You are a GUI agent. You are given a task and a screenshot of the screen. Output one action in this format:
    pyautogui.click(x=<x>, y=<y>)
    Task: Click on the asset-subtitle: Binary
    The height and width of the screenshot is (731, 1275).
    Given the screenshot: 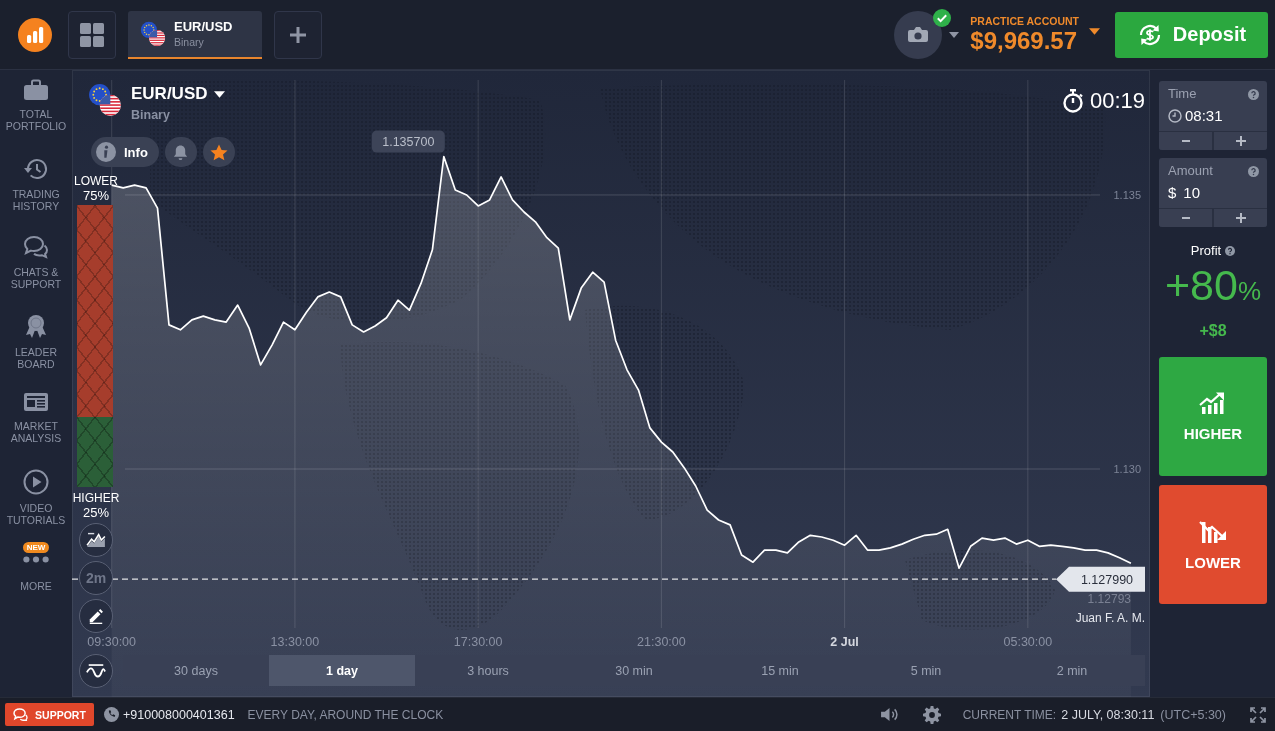 What is the action you would take?
    pyautogui.click(x=151, y=115)
    